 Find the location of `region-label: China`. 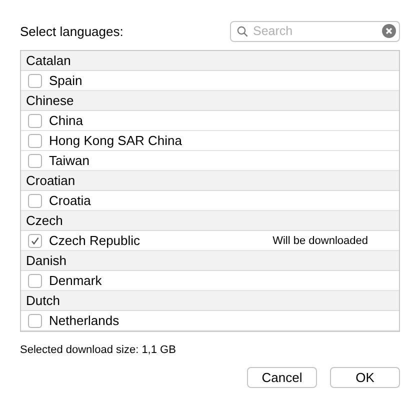

region-label: China is located at coordinates (66, 120).